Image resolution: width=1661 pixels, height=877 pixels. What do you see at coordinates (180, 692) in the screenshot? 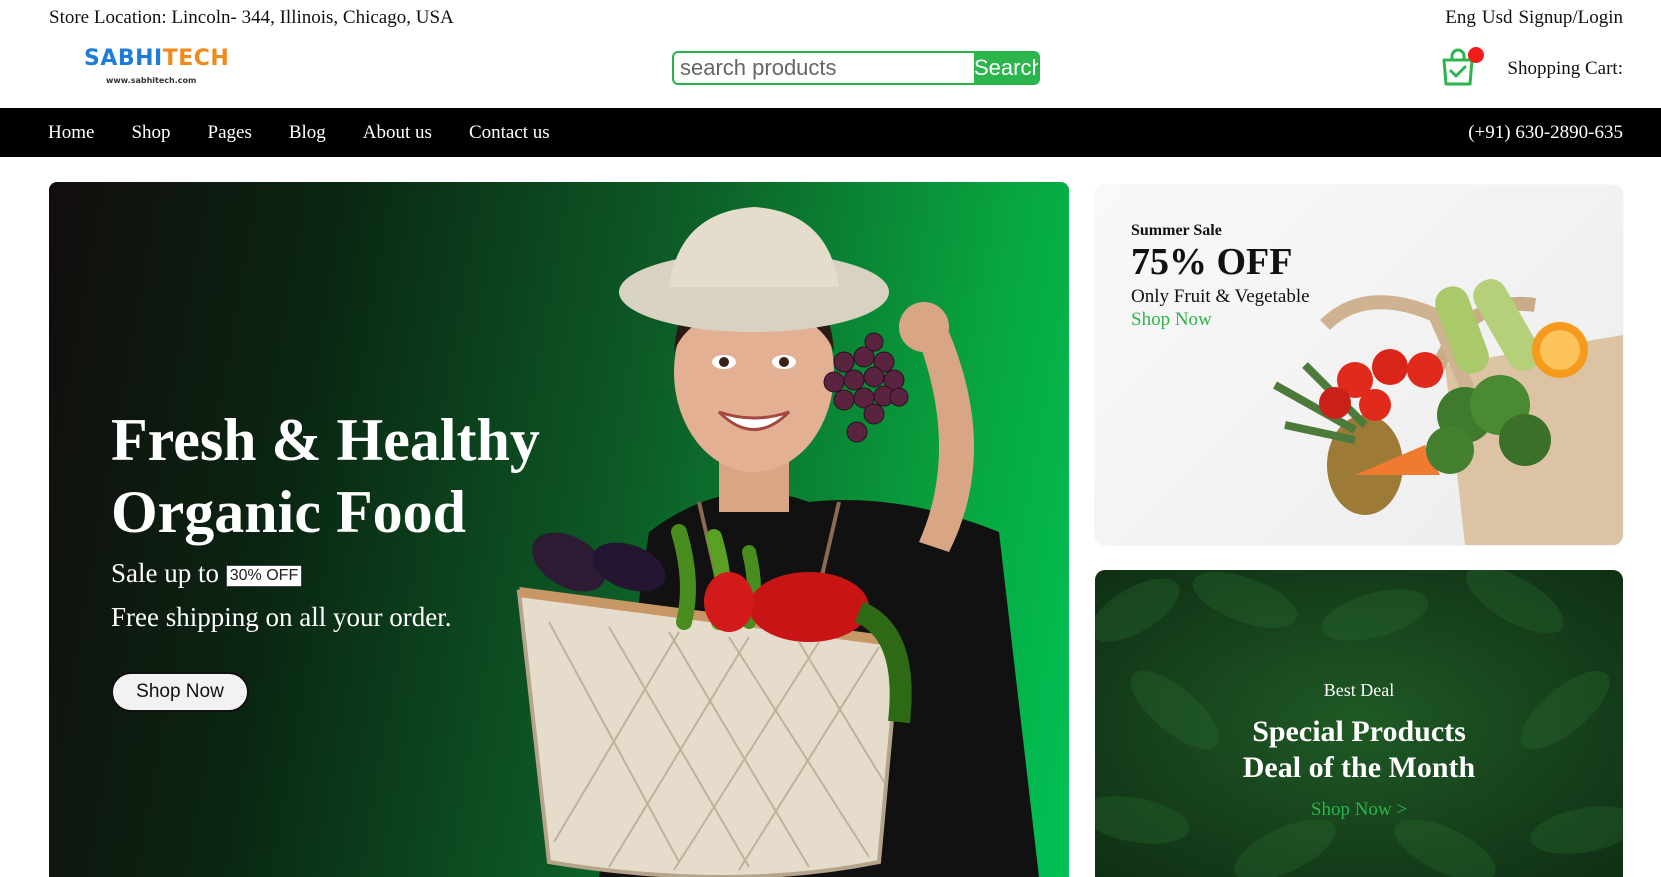
I see `hero-shop-now-button: Shop Now` at bounding box center [180, 692].